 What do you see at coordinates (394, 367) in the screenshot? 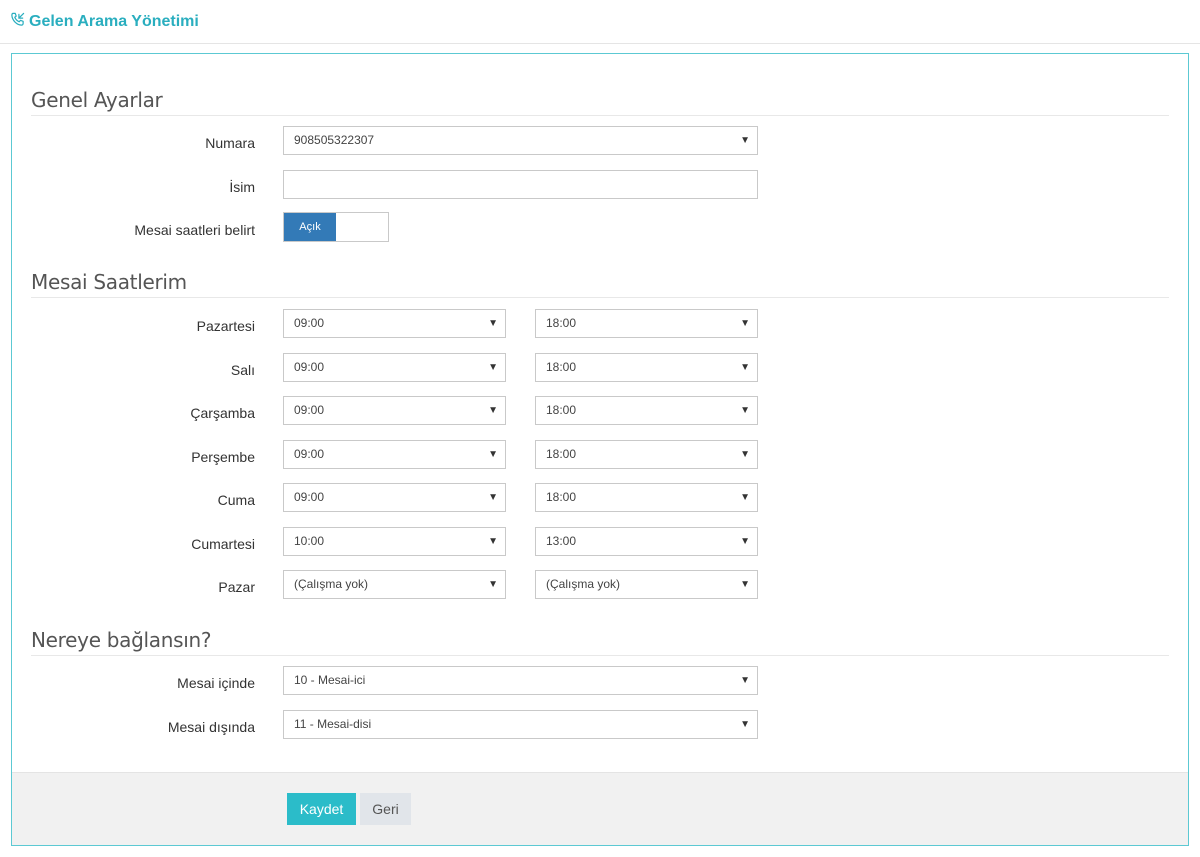
I see `tuesday-start-select: 09:00 ▼` at bounding box center [394, 367].